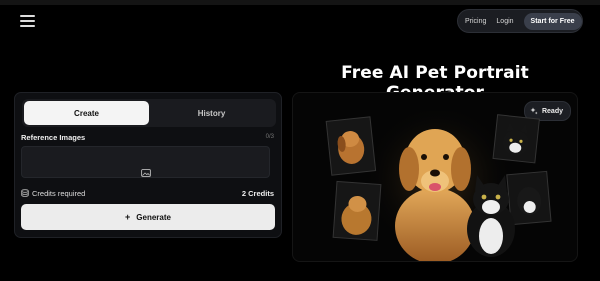 This screenshot has height=281, width=600. Describe the element at coordinates (475, 21) in the screenshot. I see `nav-pricing-link: Pricing` at that location.